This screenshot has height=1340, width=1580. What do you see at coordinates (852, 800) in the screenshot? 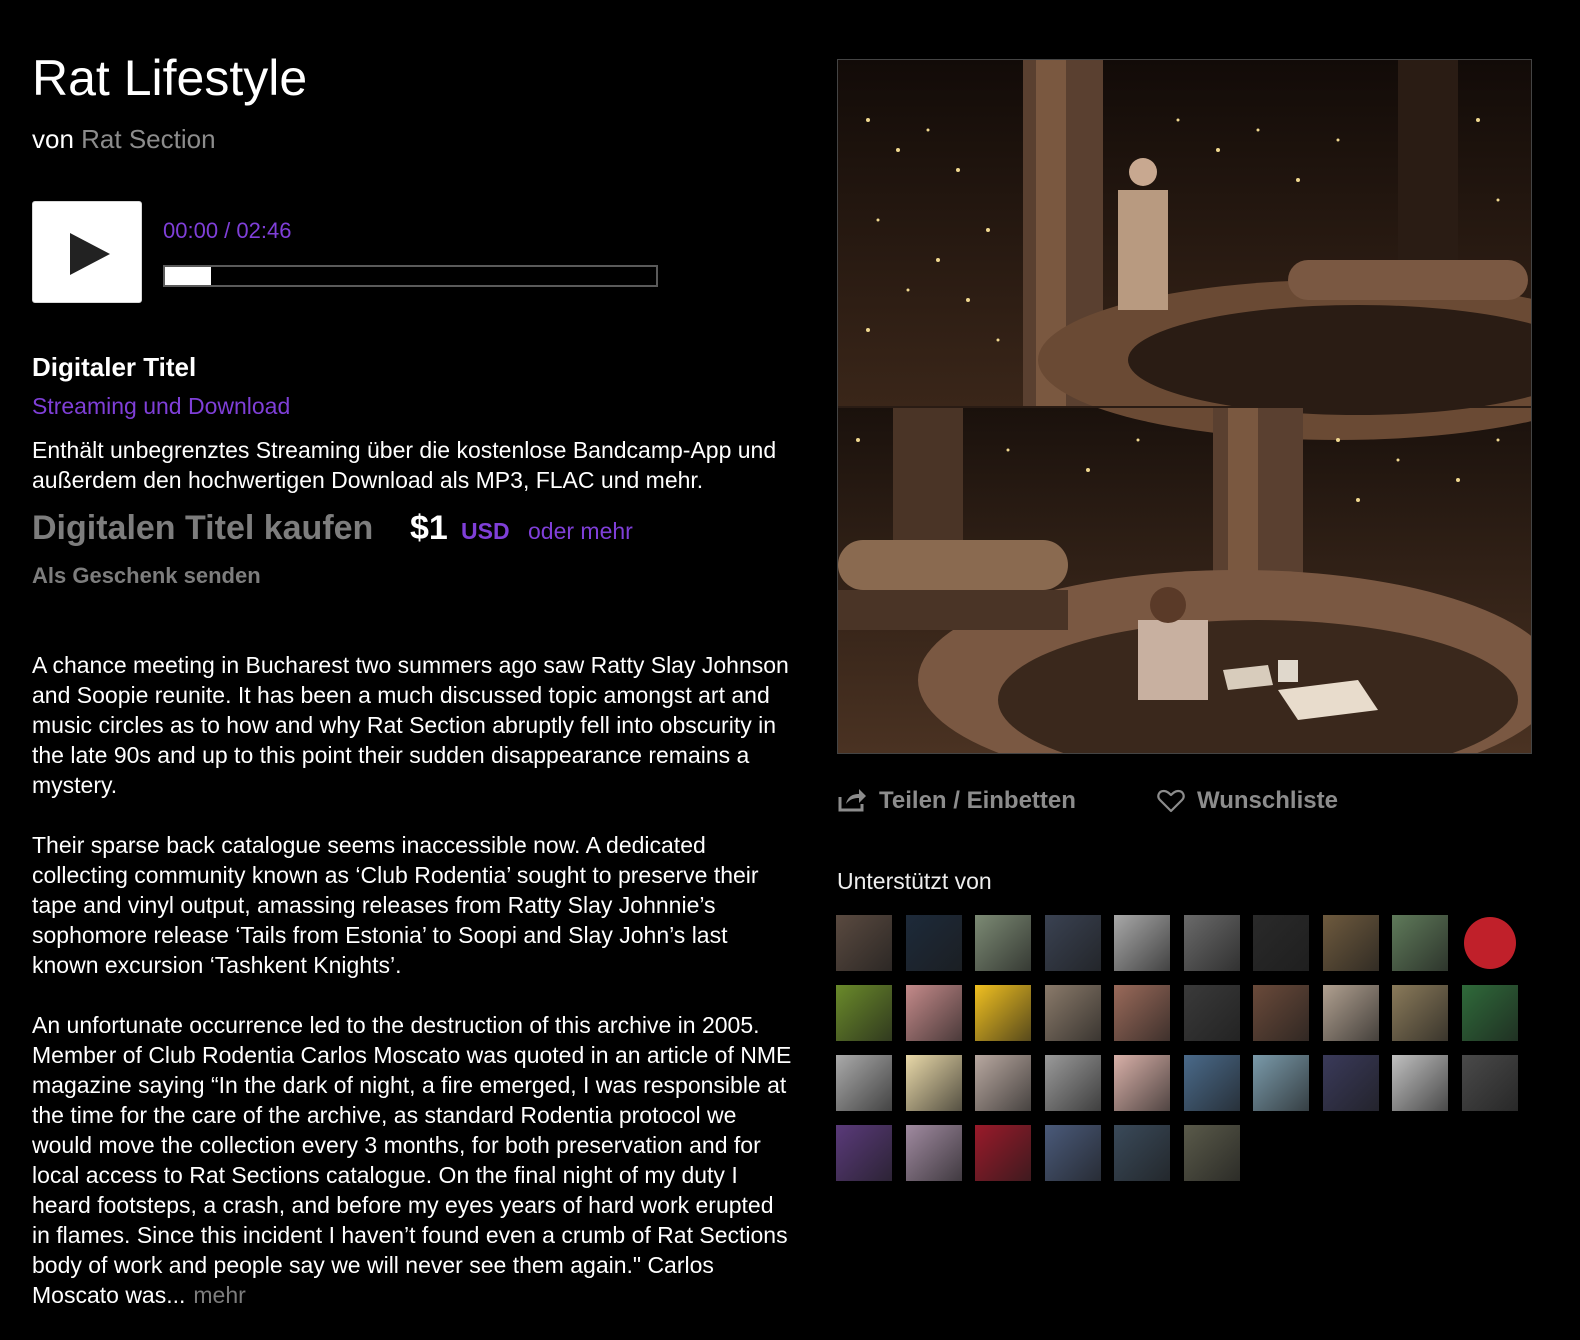
I see `share-icon` at bounding box center [852, 800].